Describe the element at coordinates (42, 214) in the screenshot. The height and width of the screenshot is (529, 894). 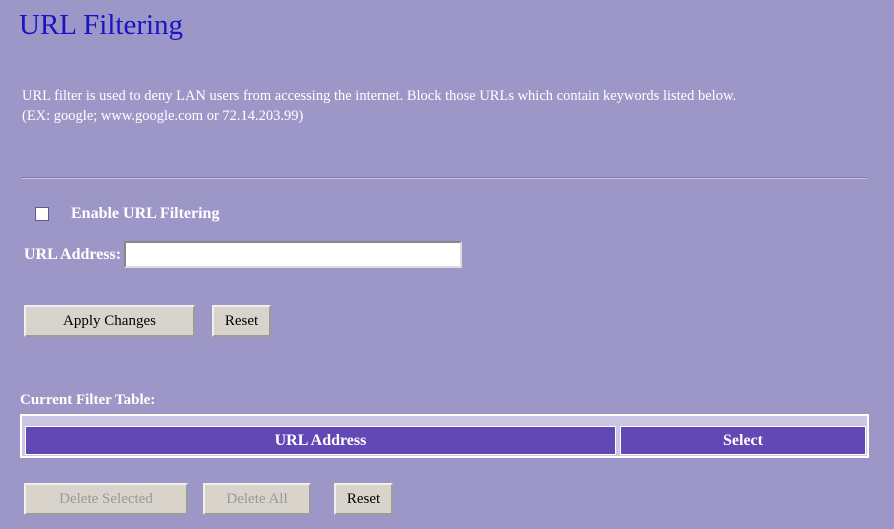
I see `enable-url-filtering-checkbox` at that location.